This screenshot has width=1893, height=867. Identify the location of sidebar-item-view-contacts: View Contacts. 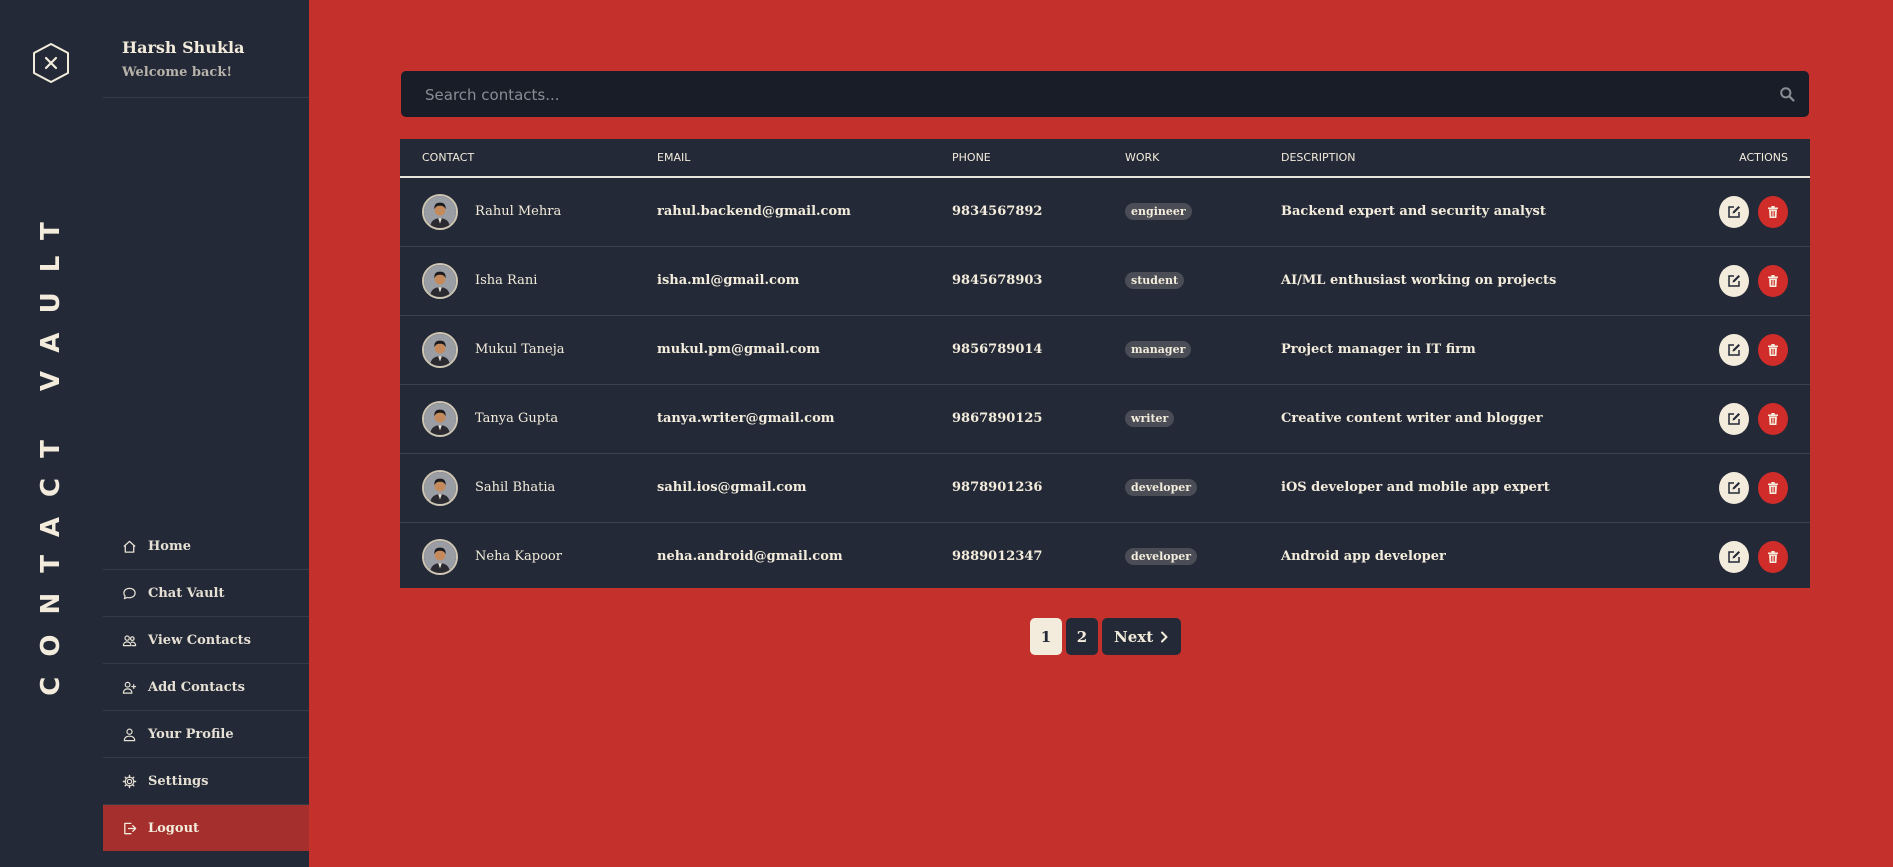
(206, 640).